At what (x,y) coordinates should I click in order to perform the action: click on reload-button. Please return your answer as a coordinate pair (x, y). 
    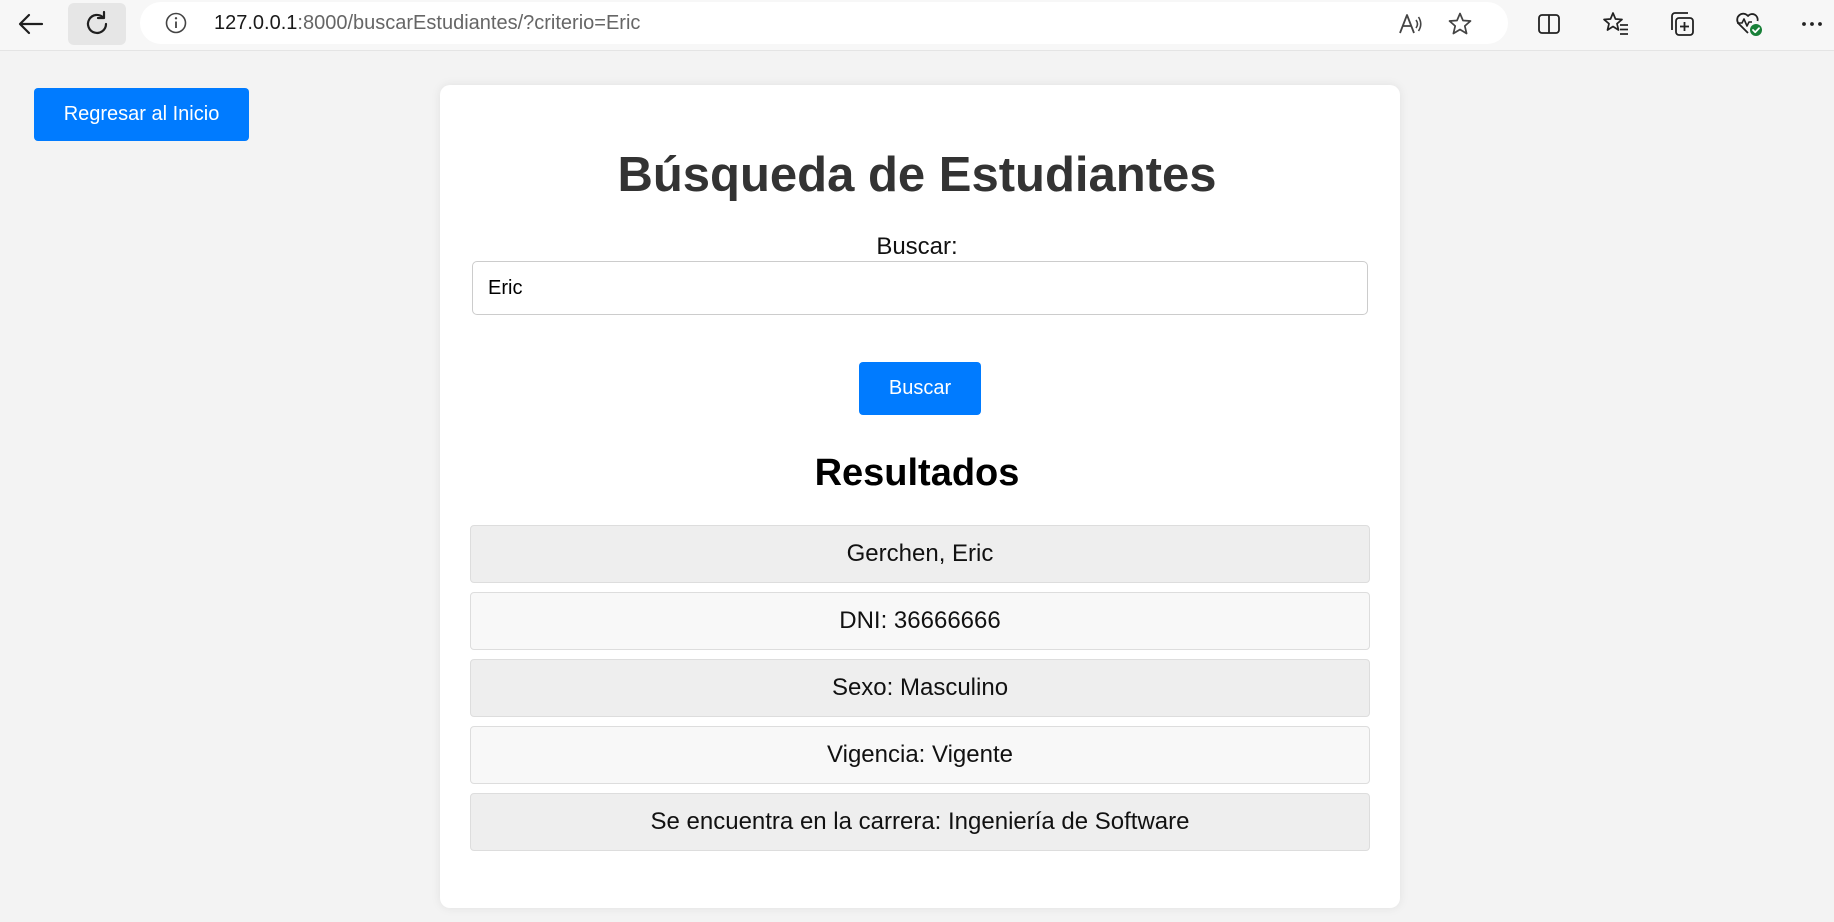
    Looking at the image, I should click on (97, 24).